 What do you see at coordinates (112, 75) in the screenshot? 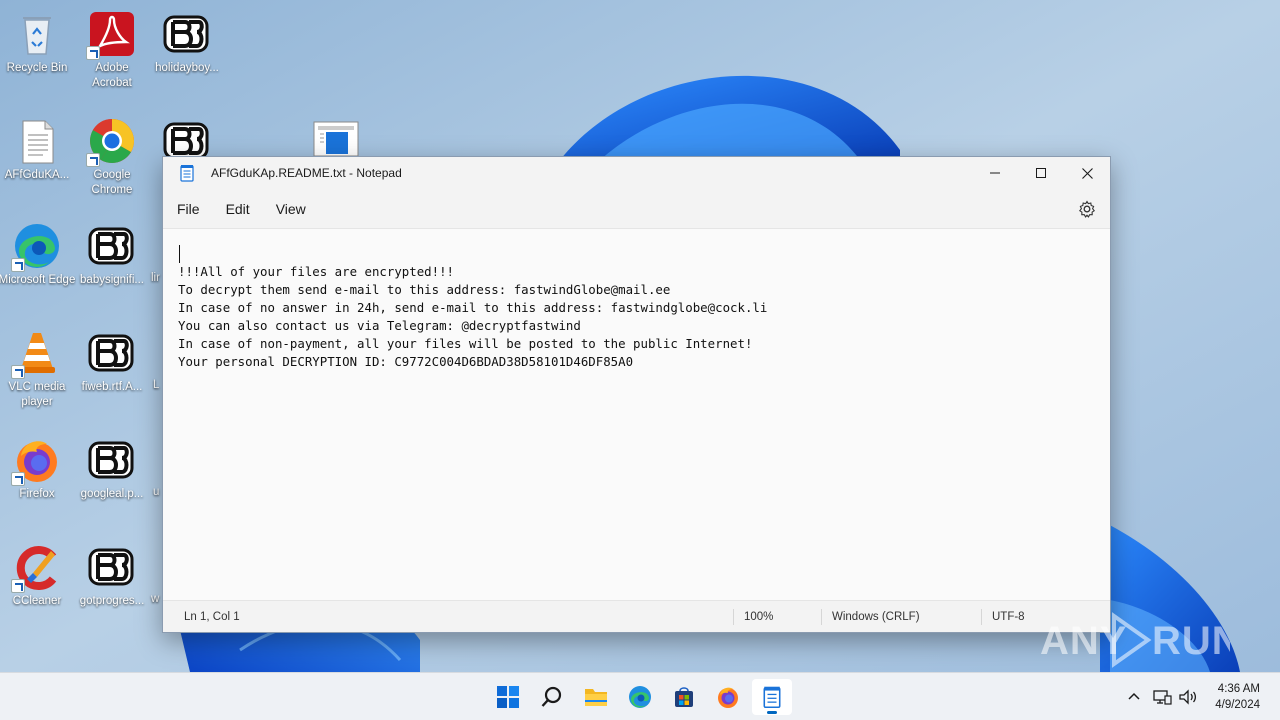
I see `desktop-icon-label: Adobe Acrobat` at bounding box center [112, 75].